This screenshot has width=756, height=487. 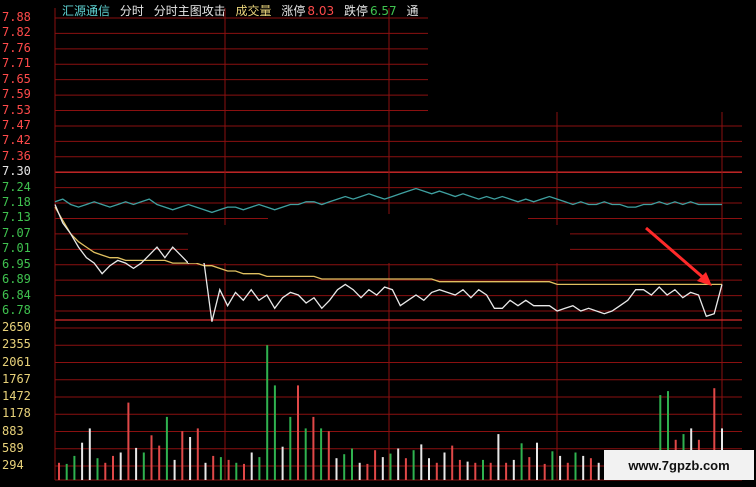 I want to click on chart-header: 汇源通信 分时 分时主图攻击 成交量 涨停 8.03 跌停 6.57 通, so click(x=243, y=10).